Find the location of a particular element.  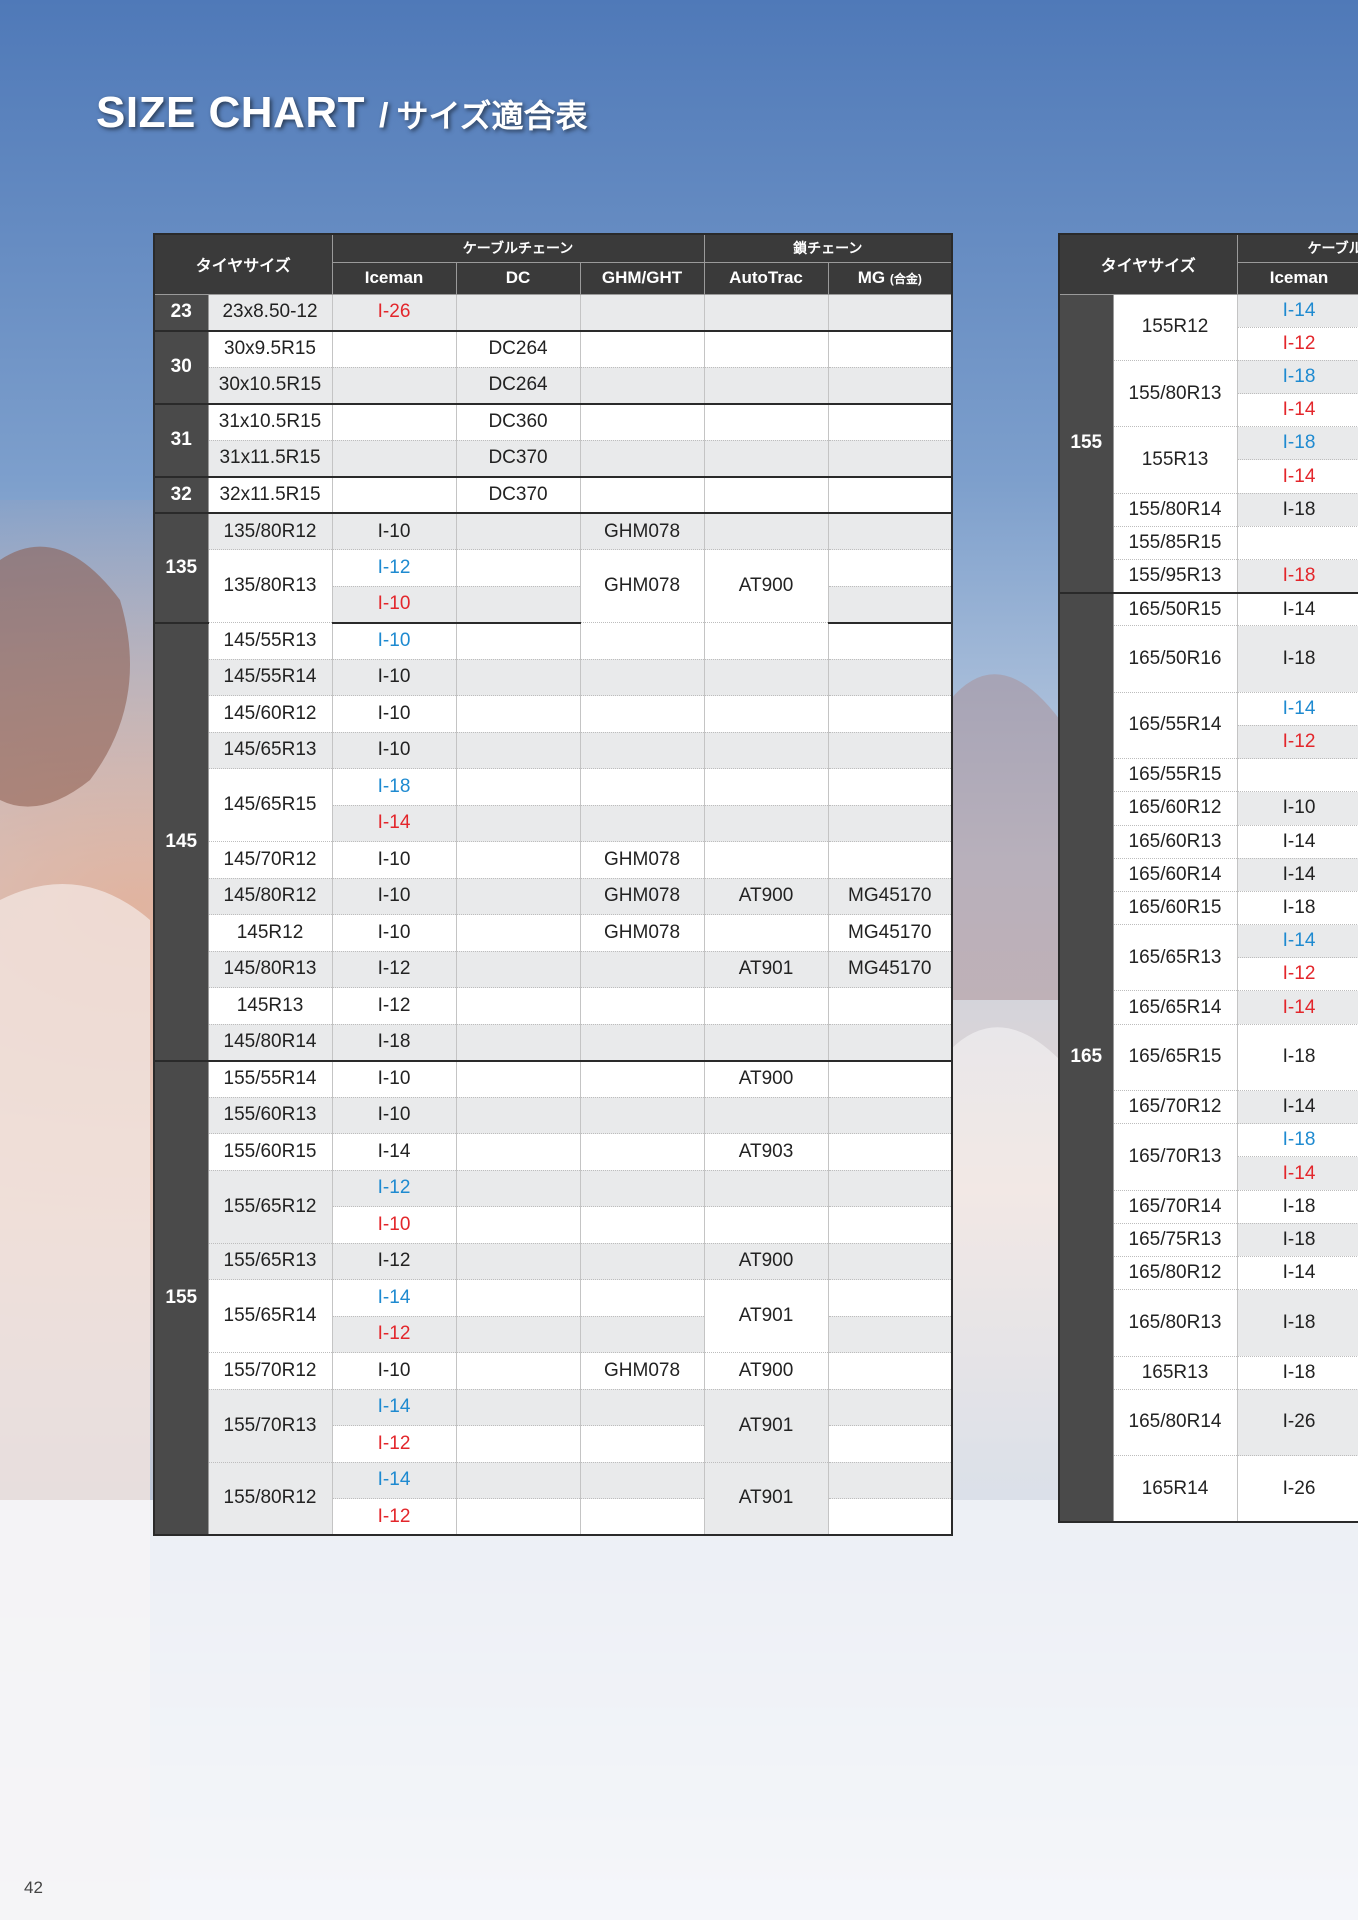

tire-size-cell: 145/60R12 is located at coordinates (270, 714).